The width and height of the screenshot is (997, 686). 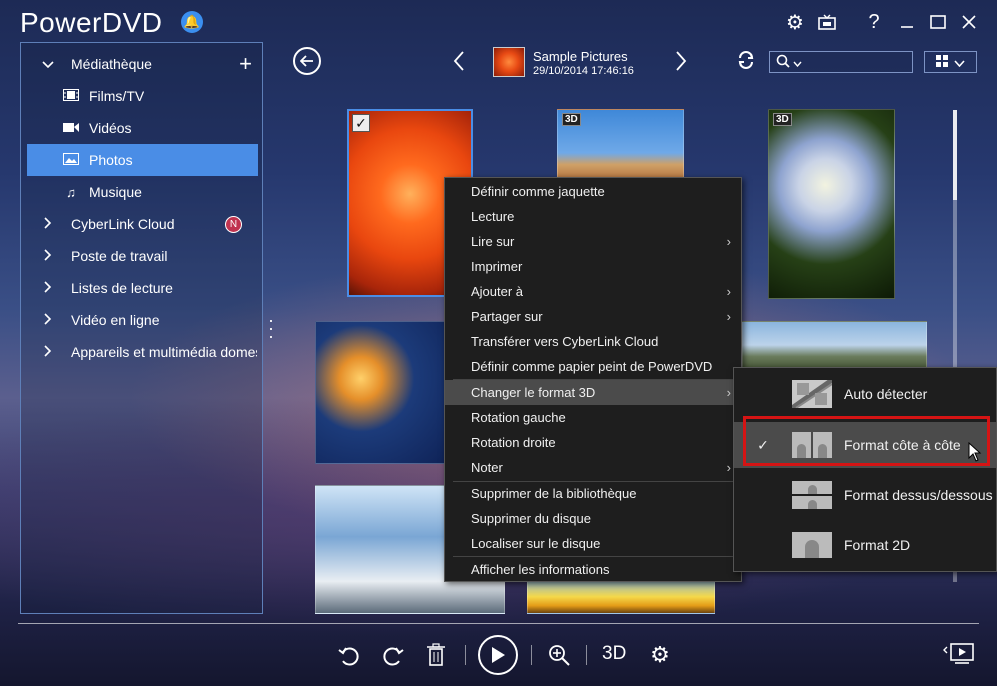 I want to click on menu-item-change-3d-format: Changer le format 3D ›, so click(x=593, y=392).